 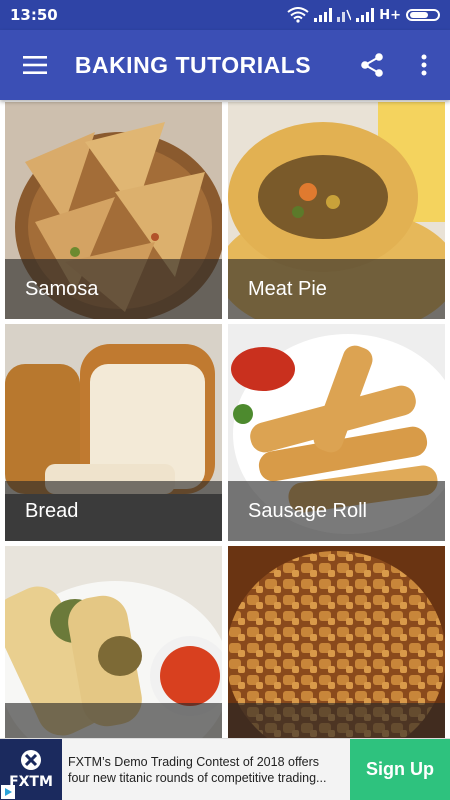 I want to click on recipe-tile-samosa: Samosa, so click(x=113, y=210).